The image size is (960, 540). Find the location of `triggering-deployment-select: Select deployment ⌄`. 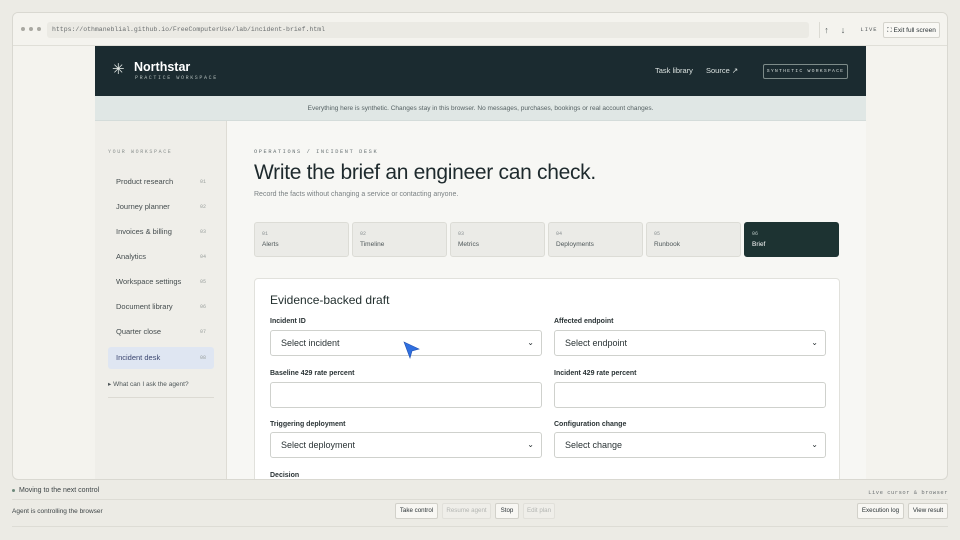

triggering-deployment-select: Select deployment ⌄ is located at coordinates (406, 445).